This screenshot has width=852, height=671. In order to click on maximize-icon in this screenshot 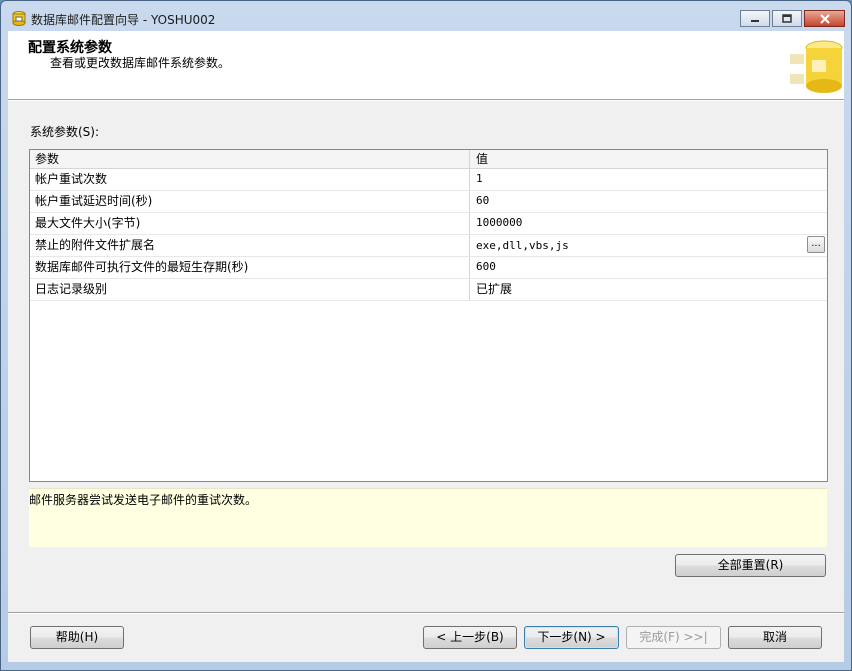, I will do `click(787, 18)`.